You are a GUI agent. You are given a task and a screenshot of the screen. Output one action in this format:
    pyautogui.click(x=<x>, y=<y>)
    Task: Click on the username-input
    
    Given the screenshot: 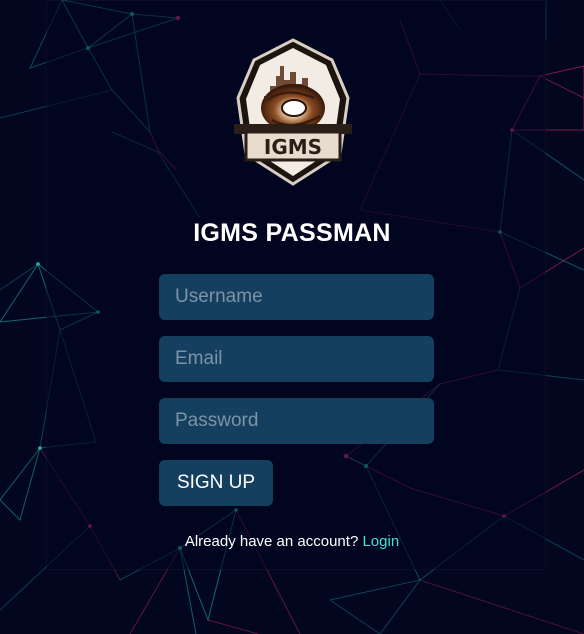 What is the action you would take?
    pyautogui.click(x=296, y=297)
    